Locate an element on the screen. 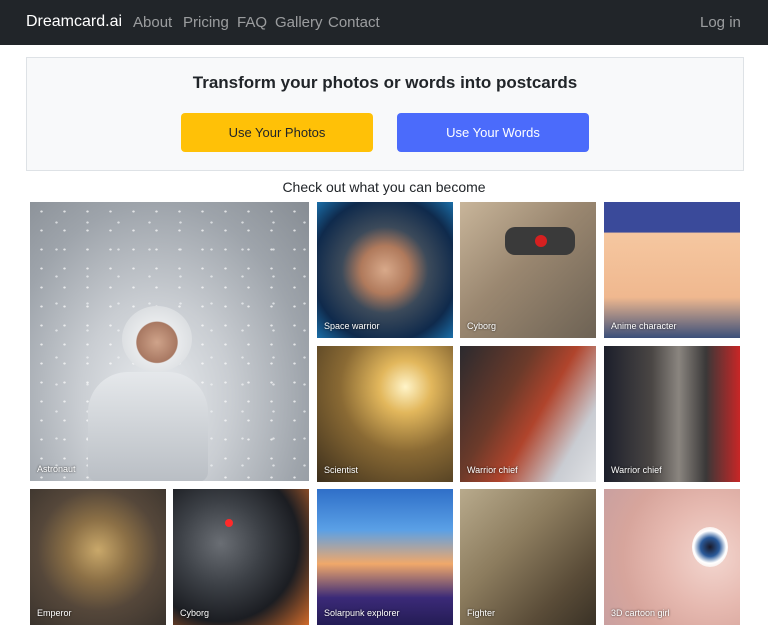 This screenshot has height=625, width=768. gallery-item-warrior-chief-2: Warrior chief is located at coordinates (672, 414).